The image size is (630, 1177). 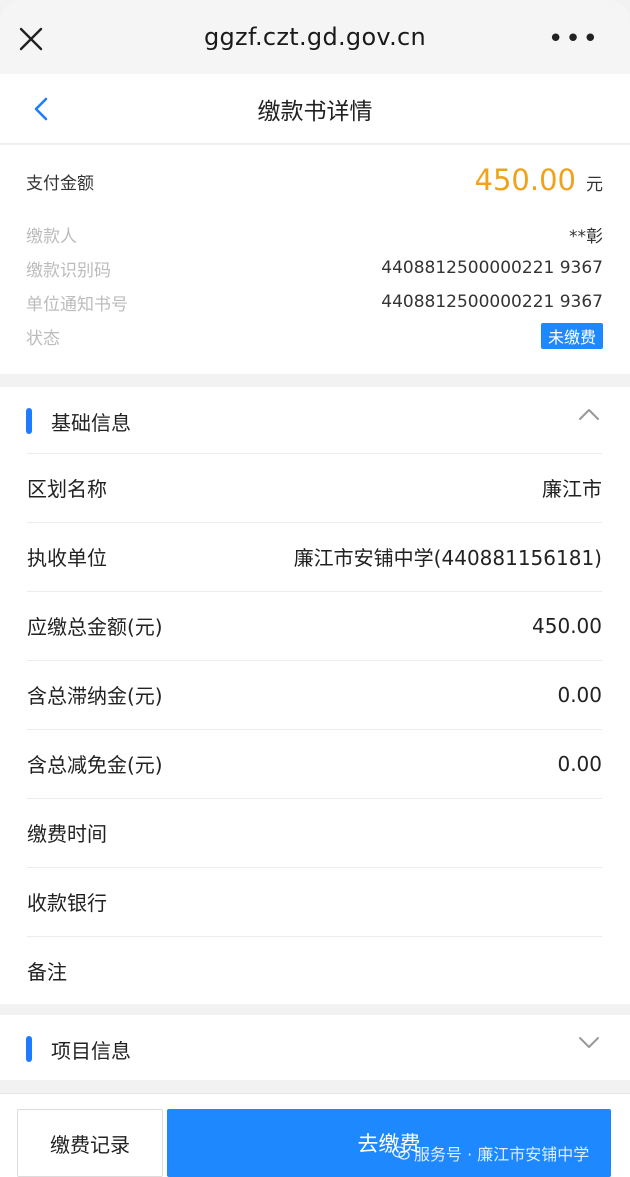 I want to click on info-row-payment-time: 缴费时间, so click(x=314, y=832).